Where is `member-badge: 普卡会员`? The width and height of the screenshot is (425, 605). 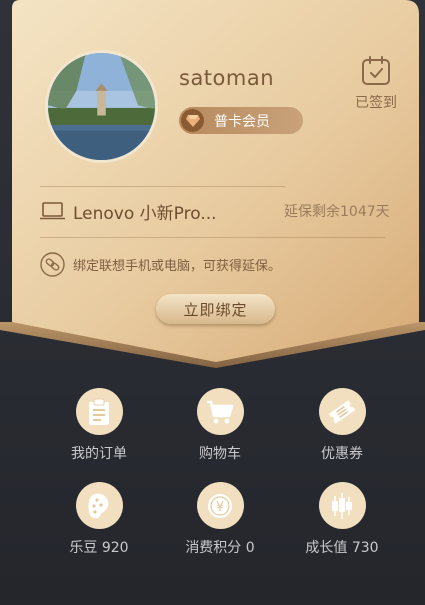 member-badge: 普卡会员 is located at coordinates (241, 120).